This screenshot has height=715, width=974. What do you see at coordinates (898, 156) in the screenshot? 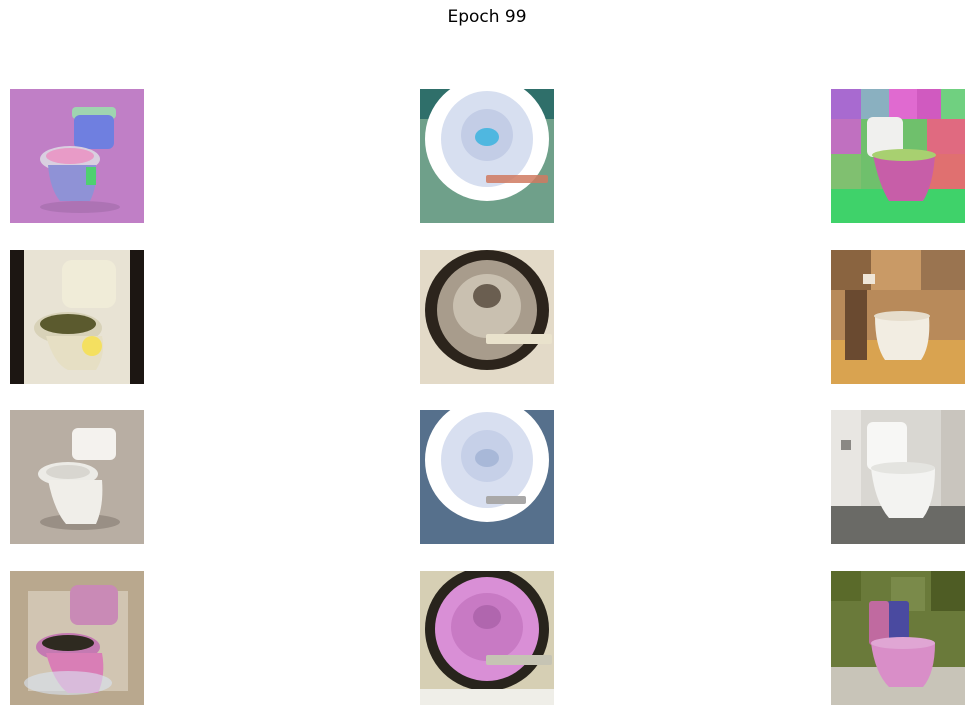
I see `sample-image-r1c3` at bounding box center [898, 156].